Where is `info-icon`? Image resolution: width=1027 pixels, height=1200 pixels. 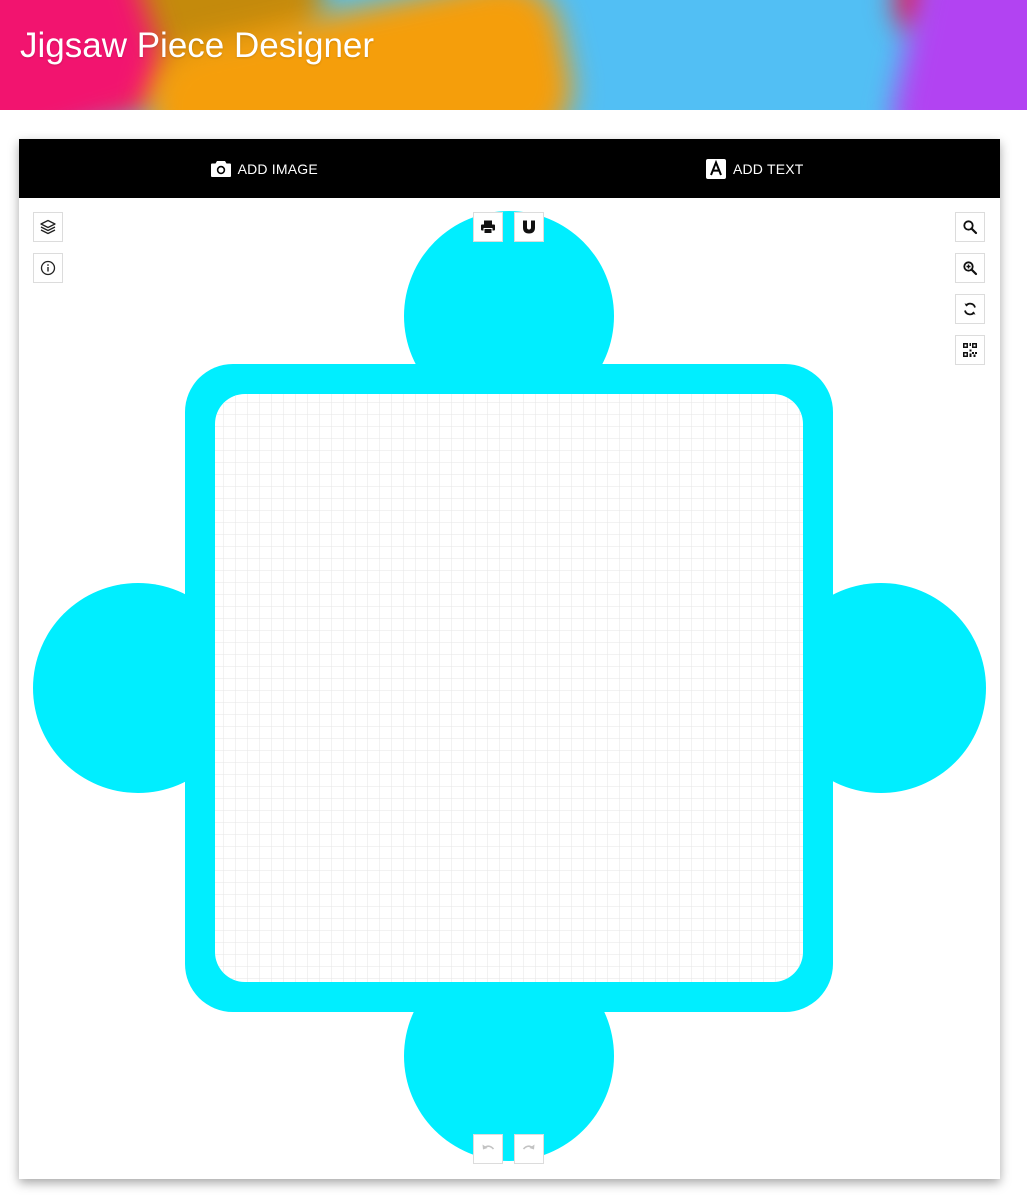 info-icon is located at coordinates (48, 268).